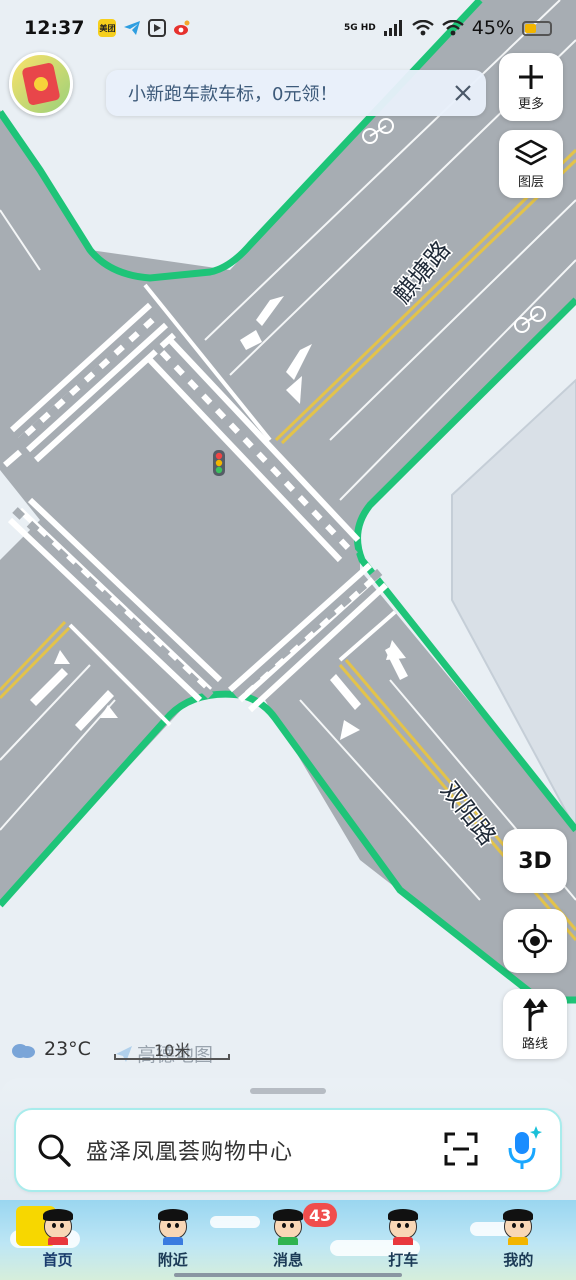 The image size is (576, 1280). What do you see at coordinates (288, 1275) in the screenshot?
I see `home-indicator` at bounding box center [288, 1275].